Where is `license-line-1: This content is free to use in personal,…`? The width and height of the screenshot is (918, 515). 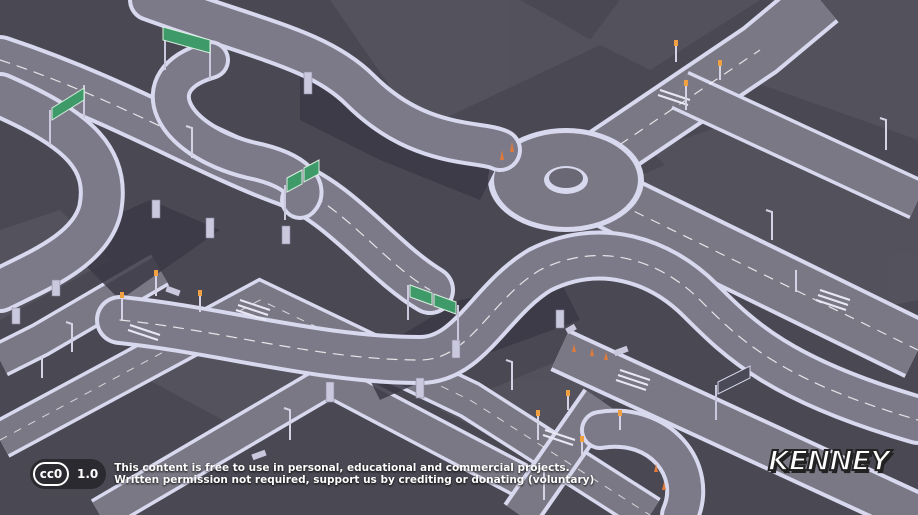
license-line-1: This content is free to use in personal,… is located at coordinates (342, 468).